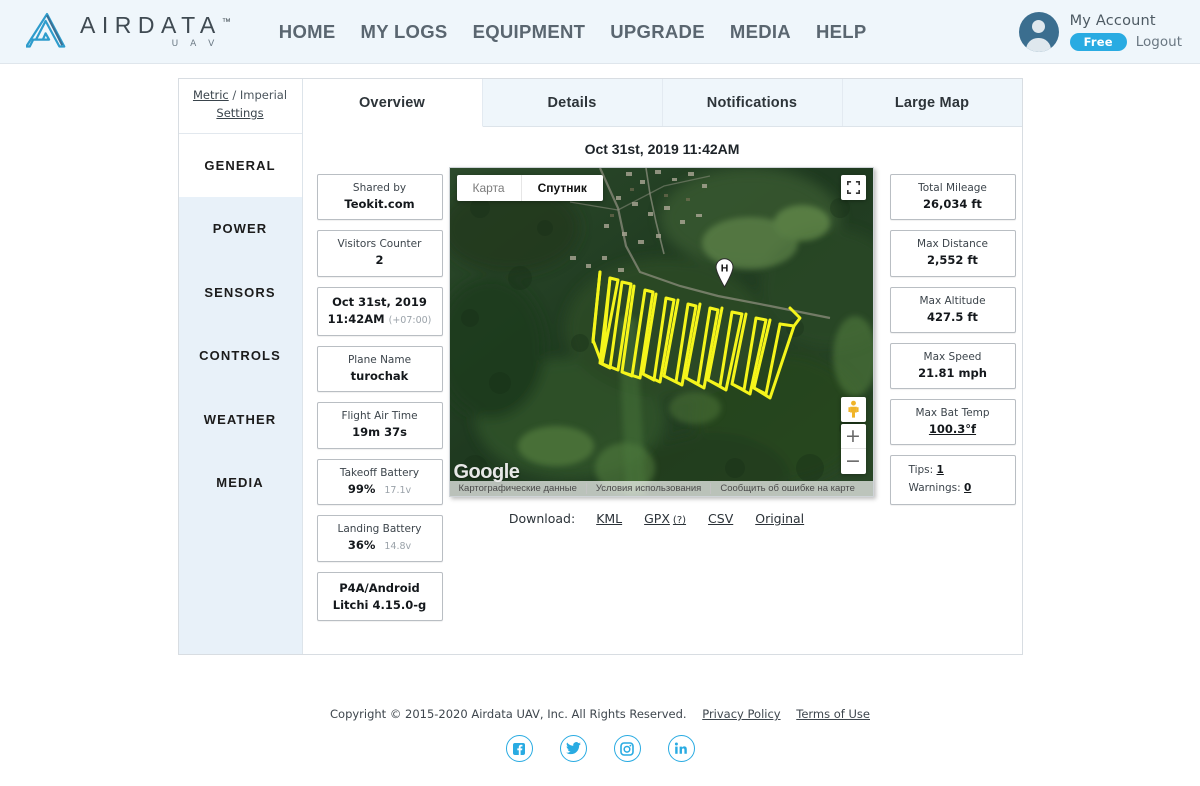  I want to click on download-gpx-link: GPX, so click(657, 518).